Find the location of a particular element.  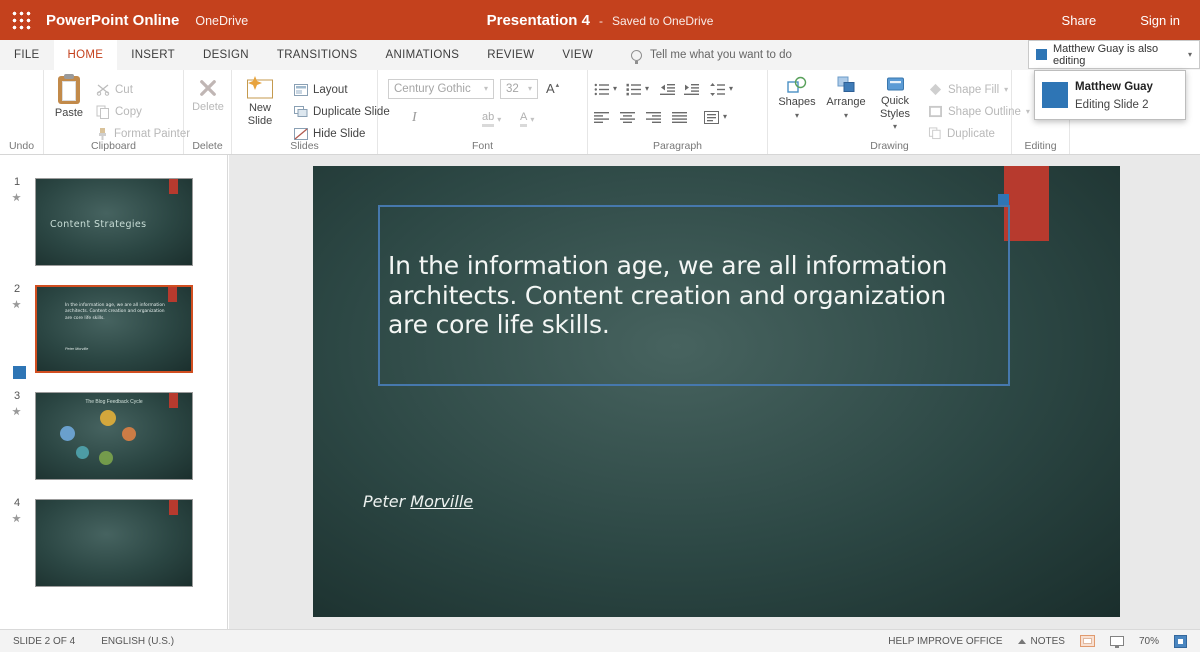

format-painter-icon is located at coordinates (102, 134).